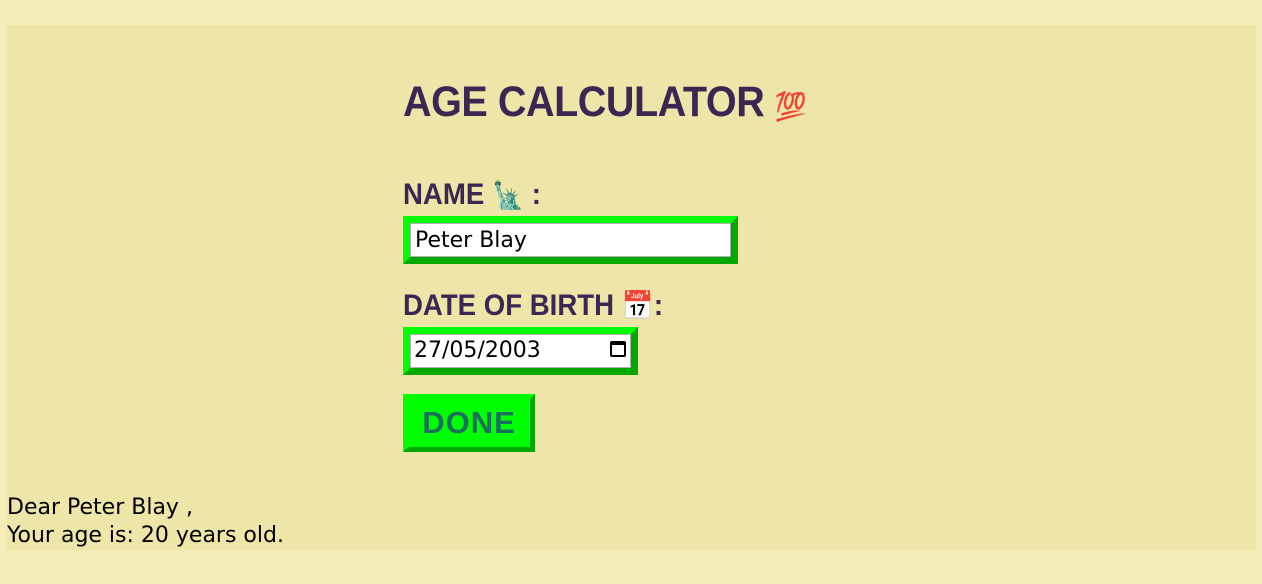  I want to click on dob-input-frame: 27/05/2003, so click(520, 351).